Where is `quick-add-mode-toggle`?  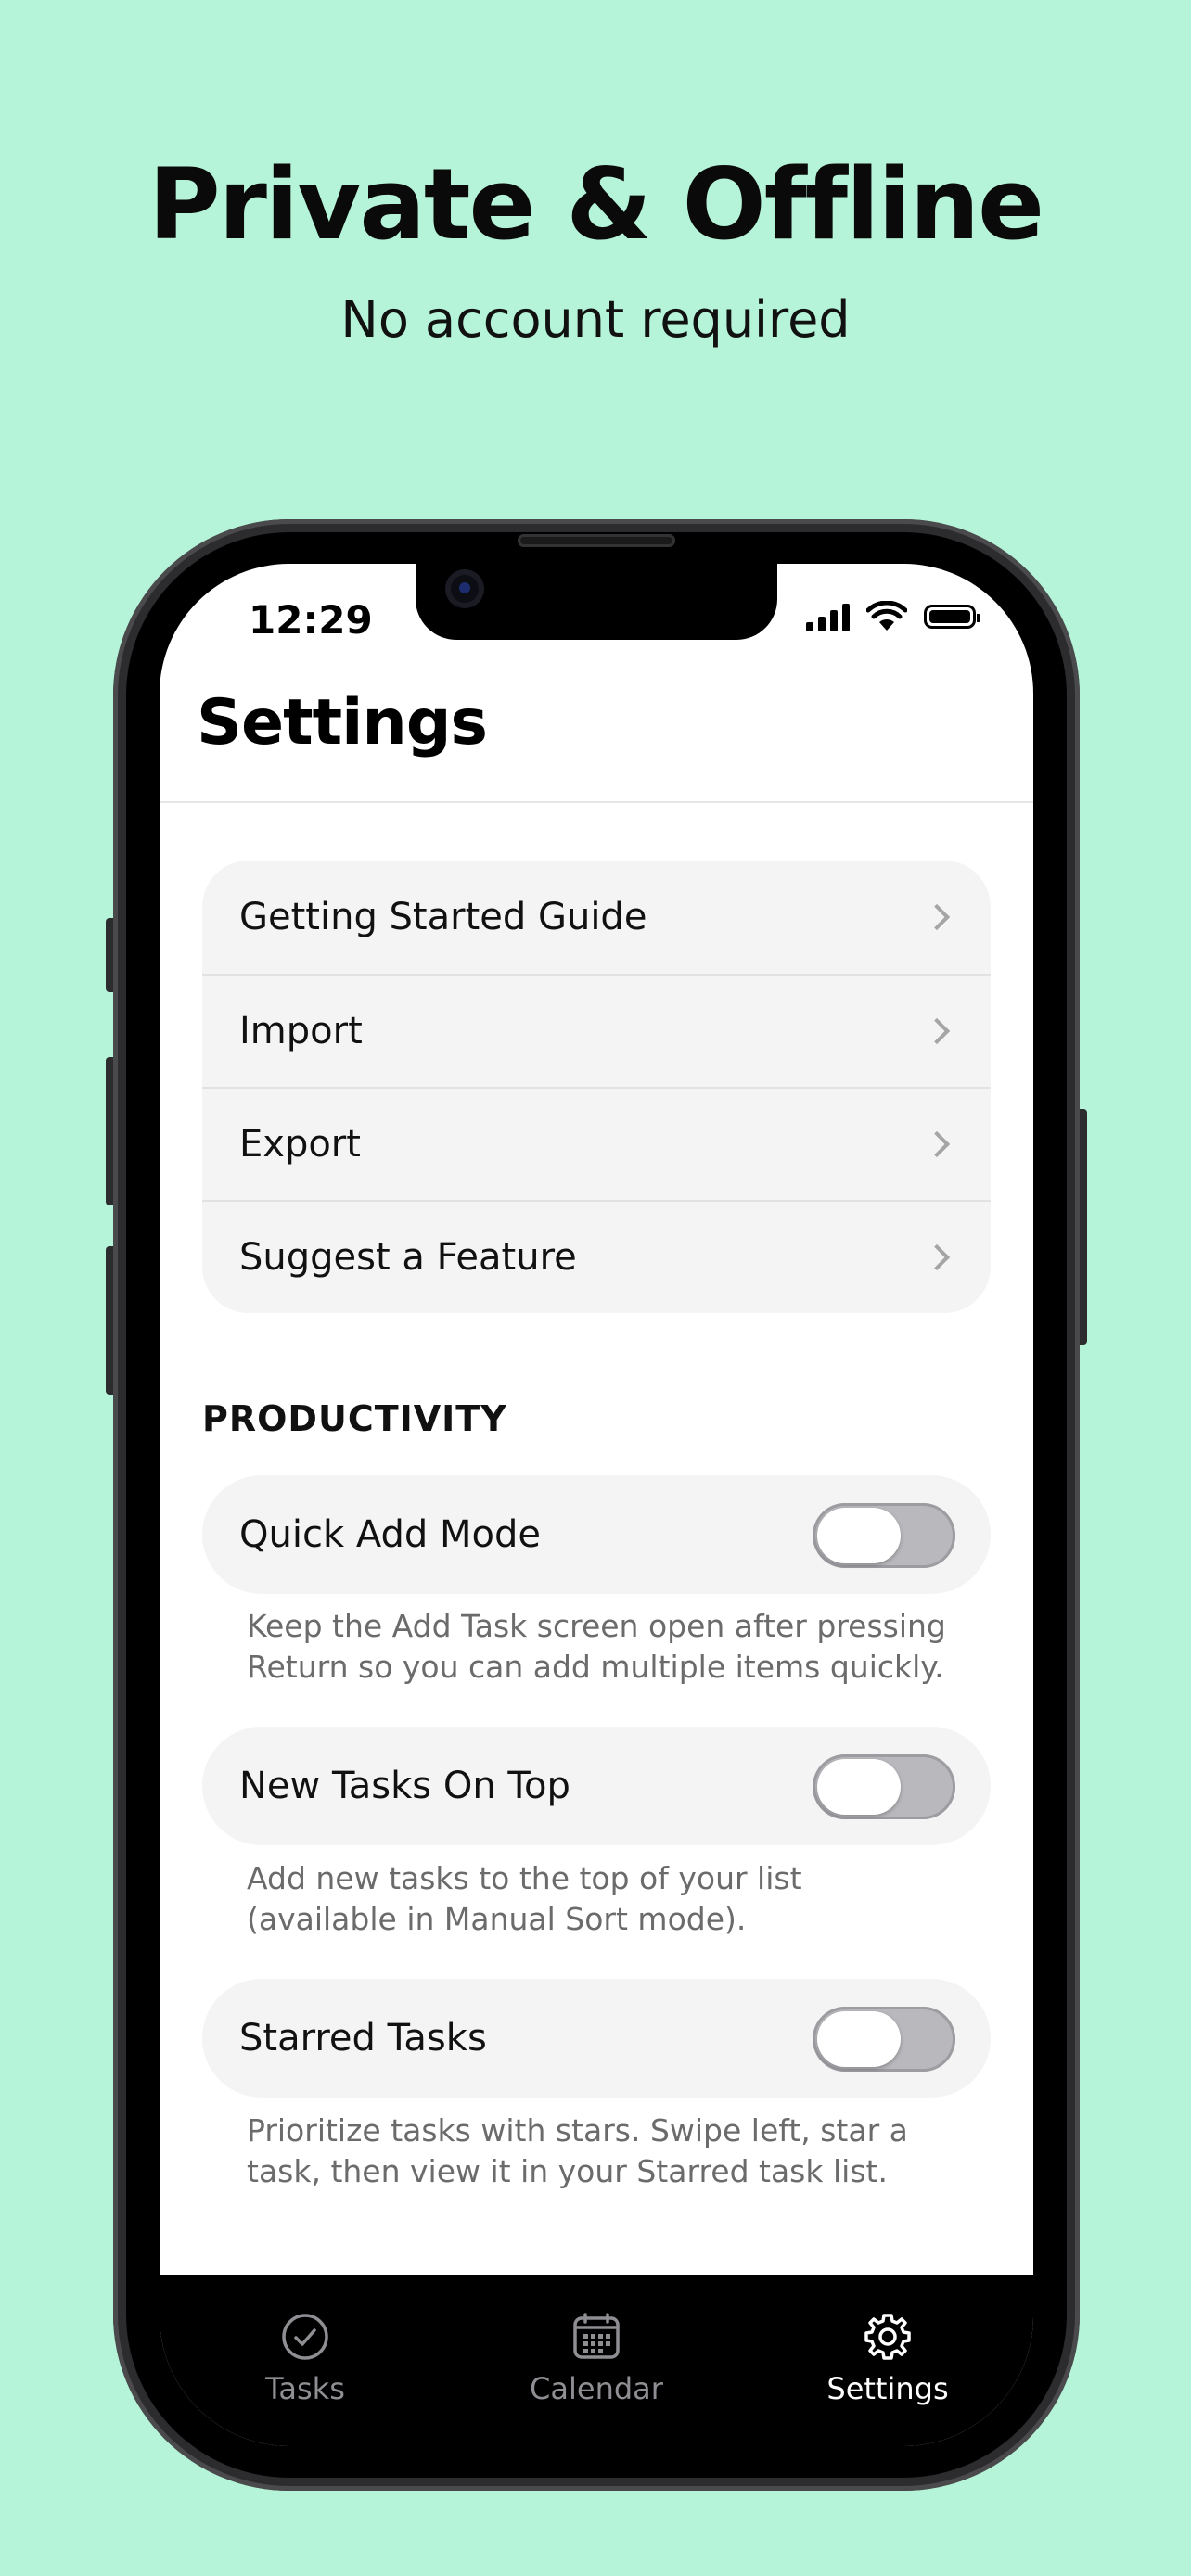
quick-add-mode-toggle is located at coordinates (884, 1535).